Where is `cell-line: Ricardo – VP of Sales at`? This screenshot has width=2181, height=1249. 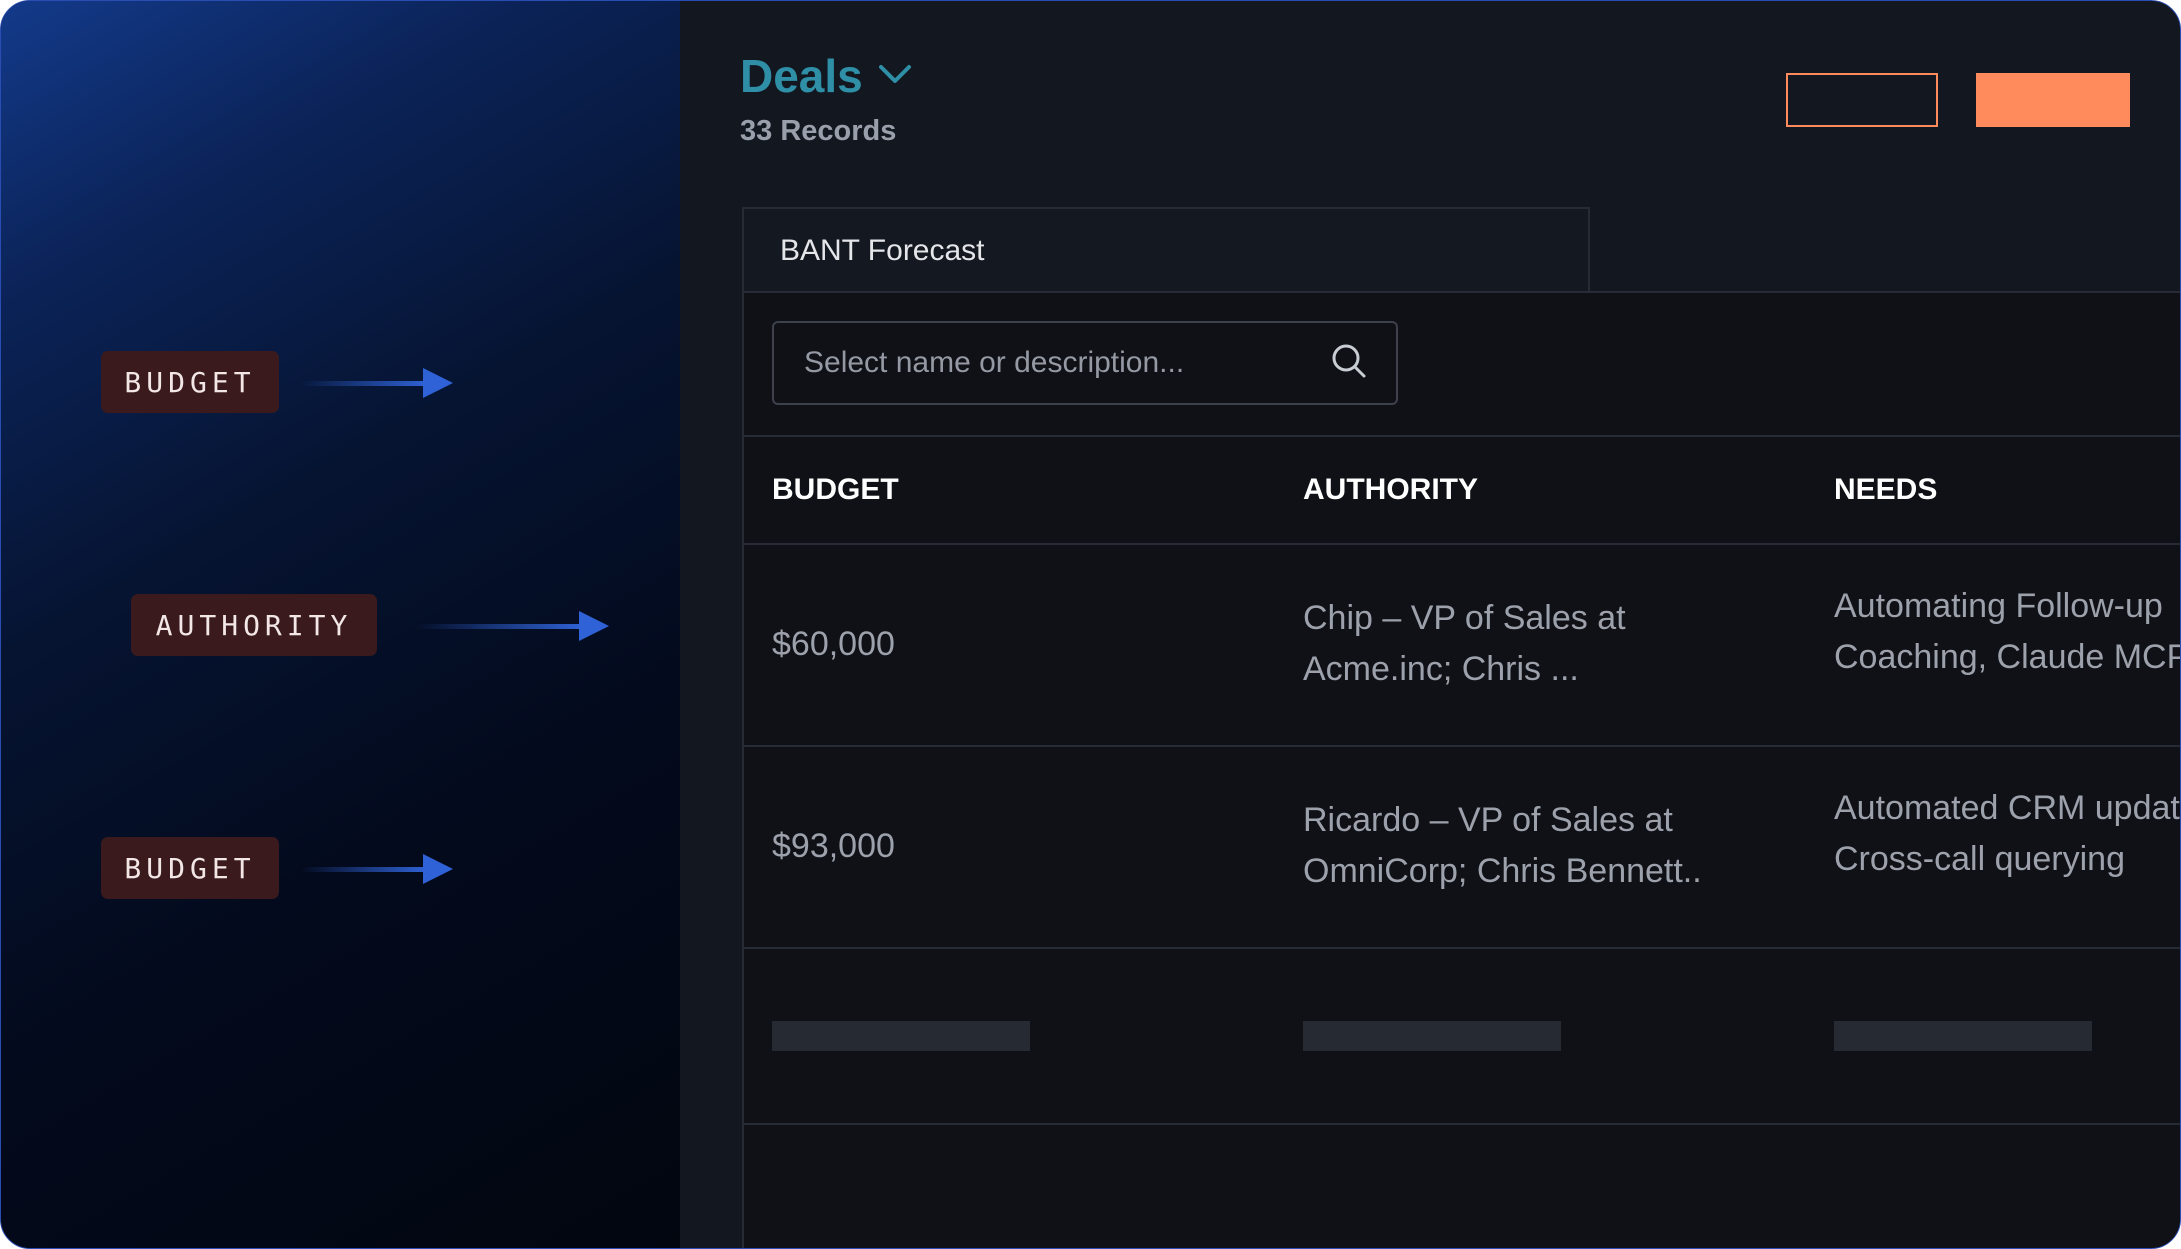 cell-line: Ricardo – VP of Sales at is located at coordinates (1488, 820).